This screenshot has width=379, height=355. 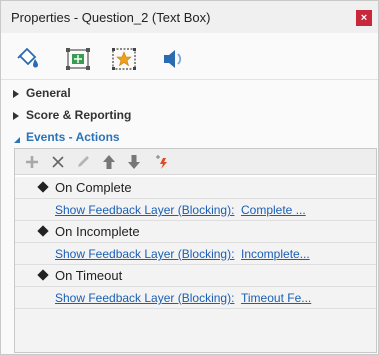 I want to click on event-row: On Incomplete, so click(x=195, y=232).